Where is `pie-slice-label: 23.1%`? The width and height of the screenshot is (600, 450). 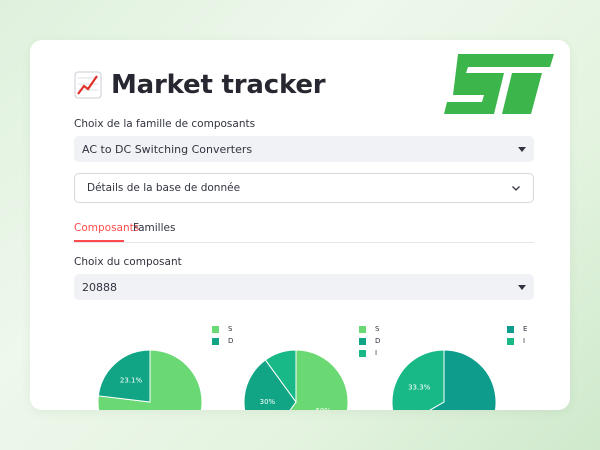
pie-slice-label: 23.1% is located at coordinates (131, 381).